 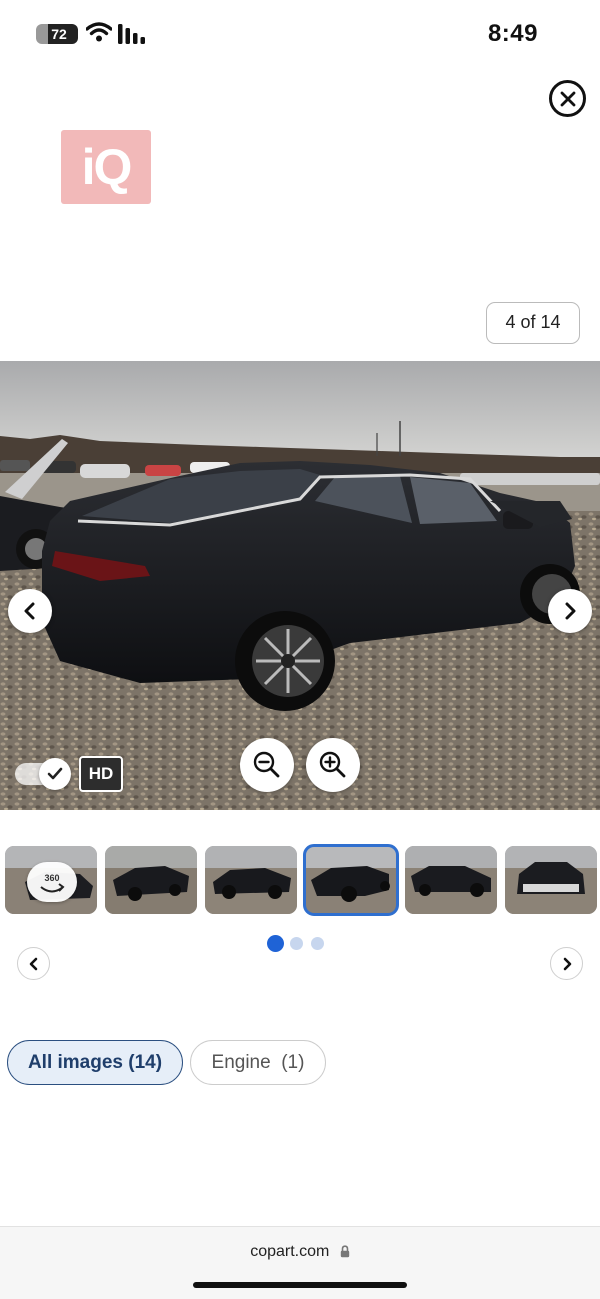 I want to click on zoom-in-icon, so click(x=332, y=764).